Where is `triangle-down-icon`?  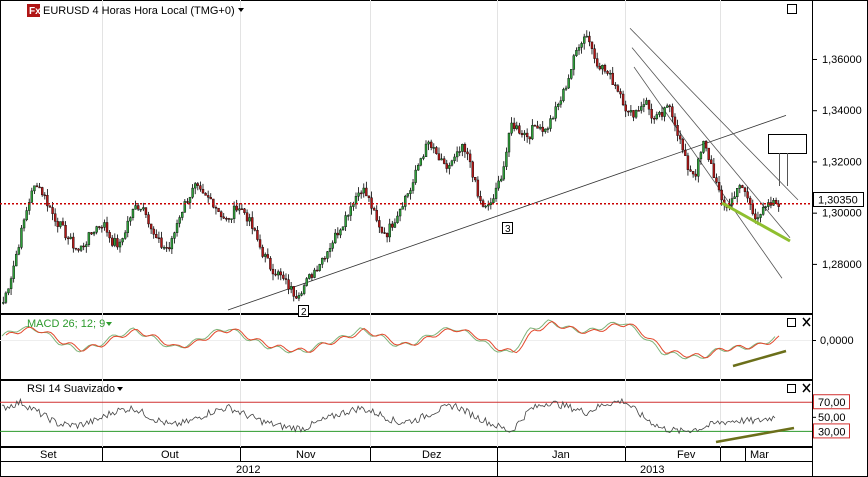 triangle-down-icon is located at coordinates (241, 10).